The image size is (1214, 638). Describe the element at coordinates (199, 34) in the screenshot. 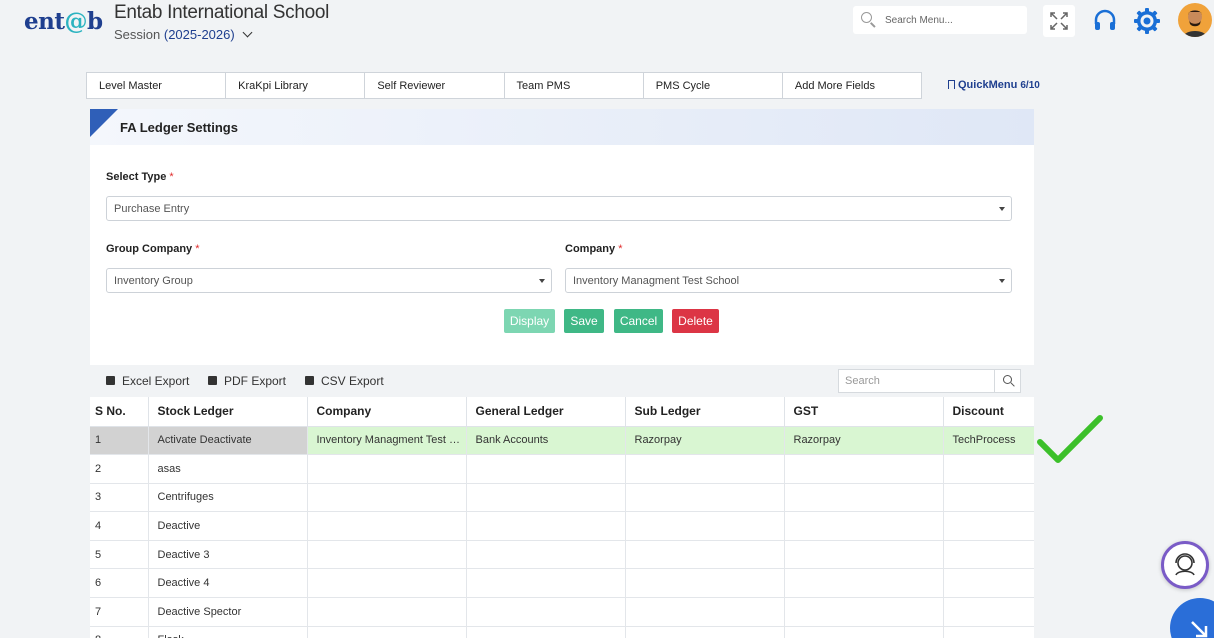

I see `session-year: (2025-2026)` at that location.